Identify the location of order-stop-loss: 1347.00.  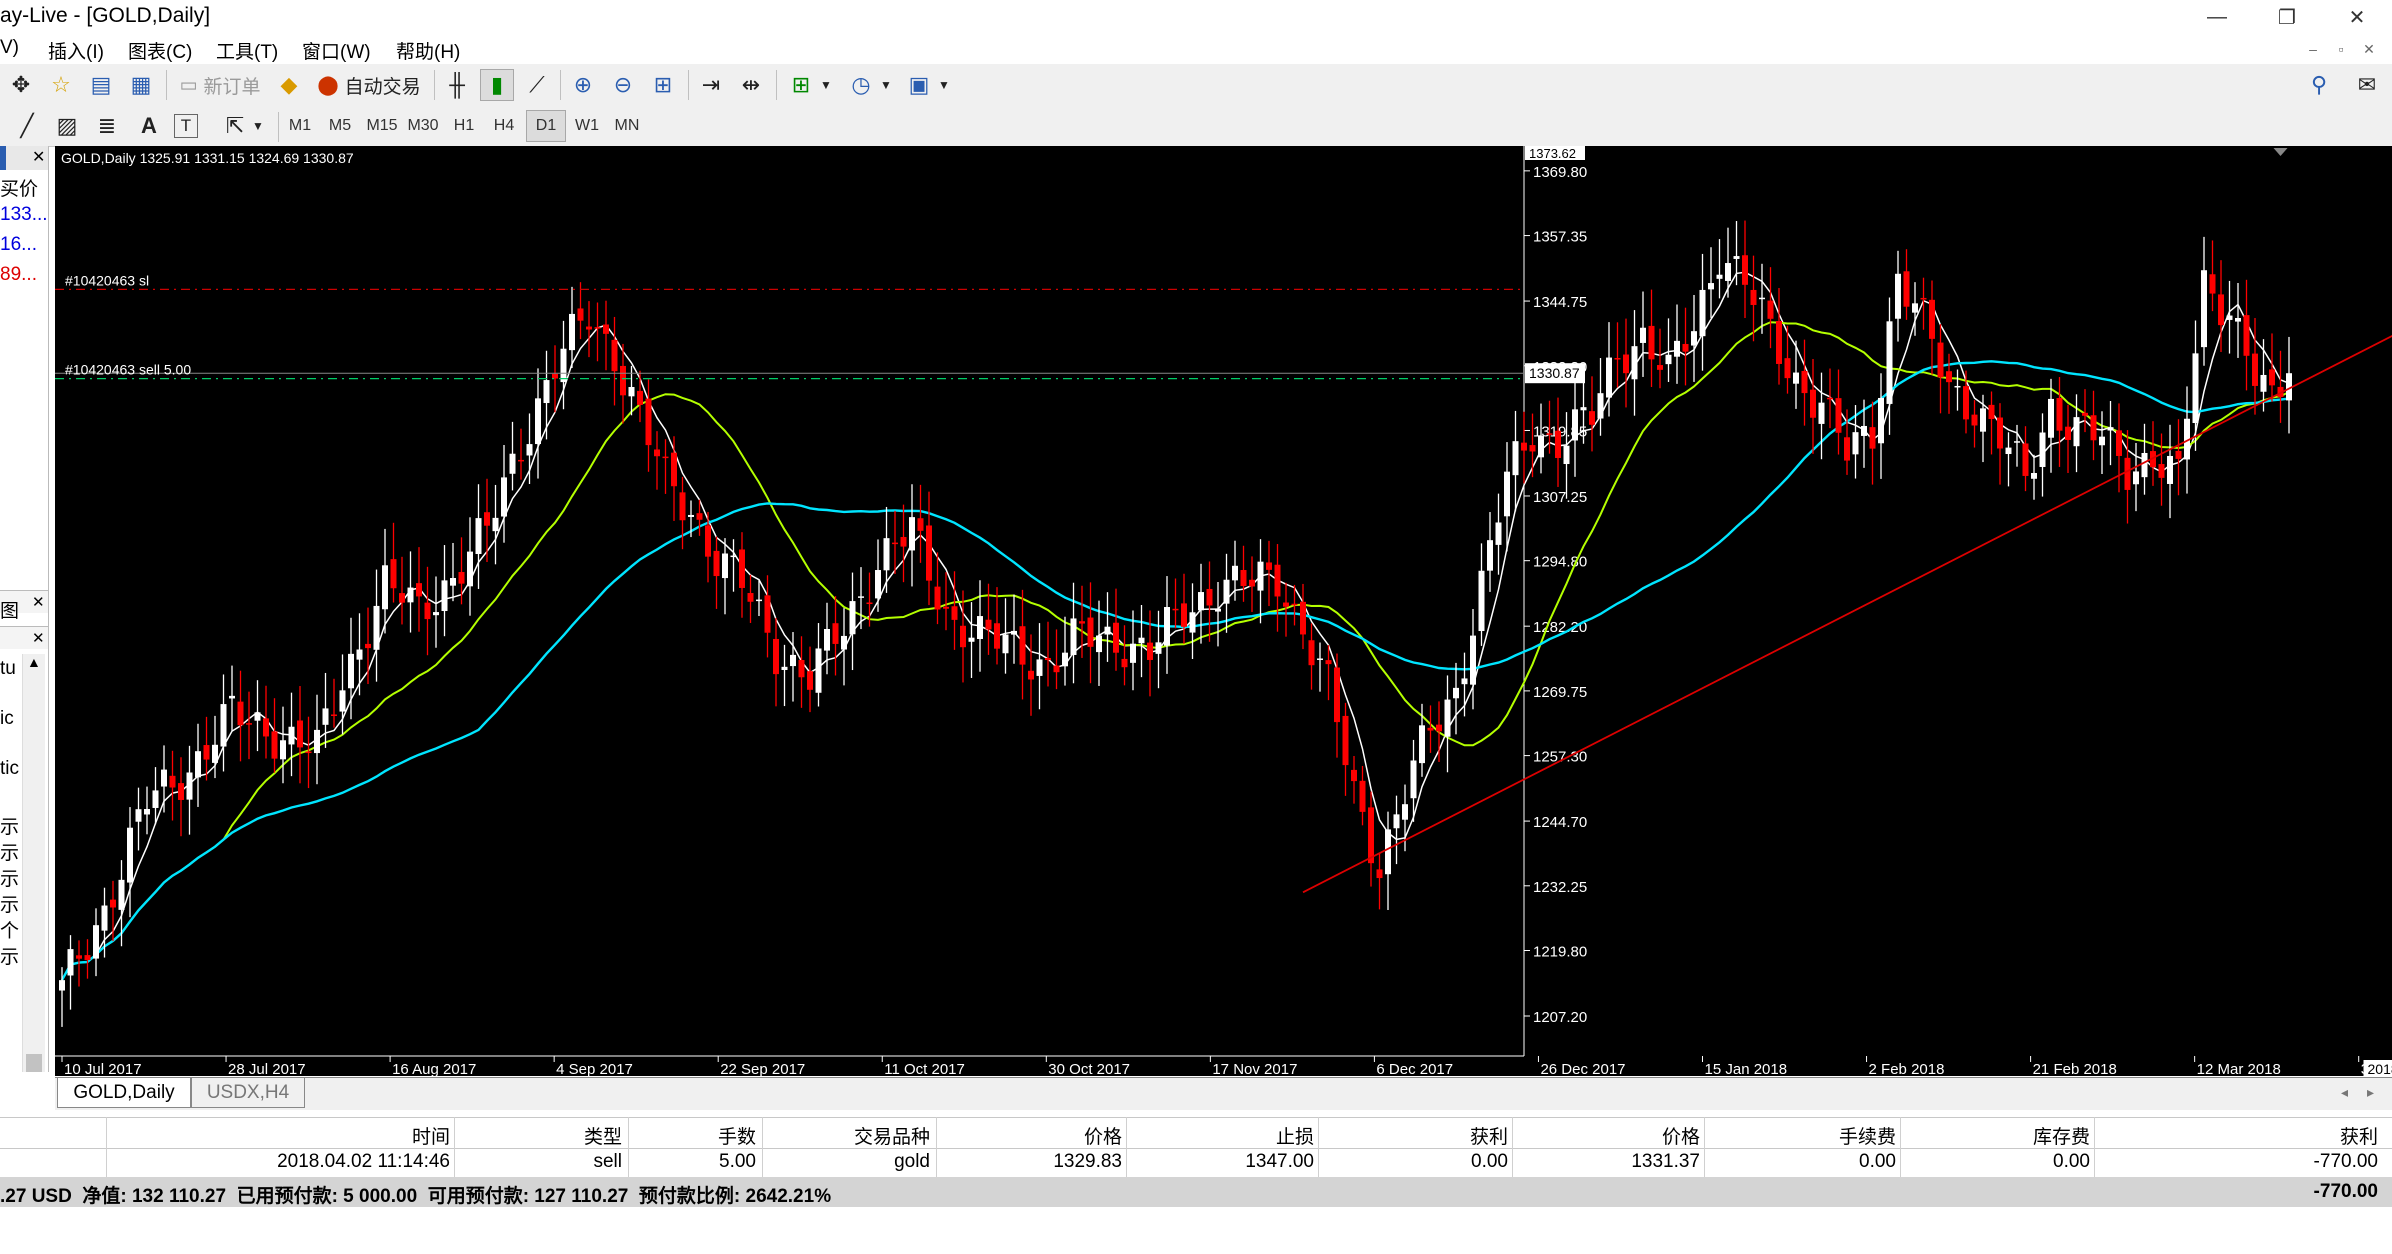
(1279, 1162).